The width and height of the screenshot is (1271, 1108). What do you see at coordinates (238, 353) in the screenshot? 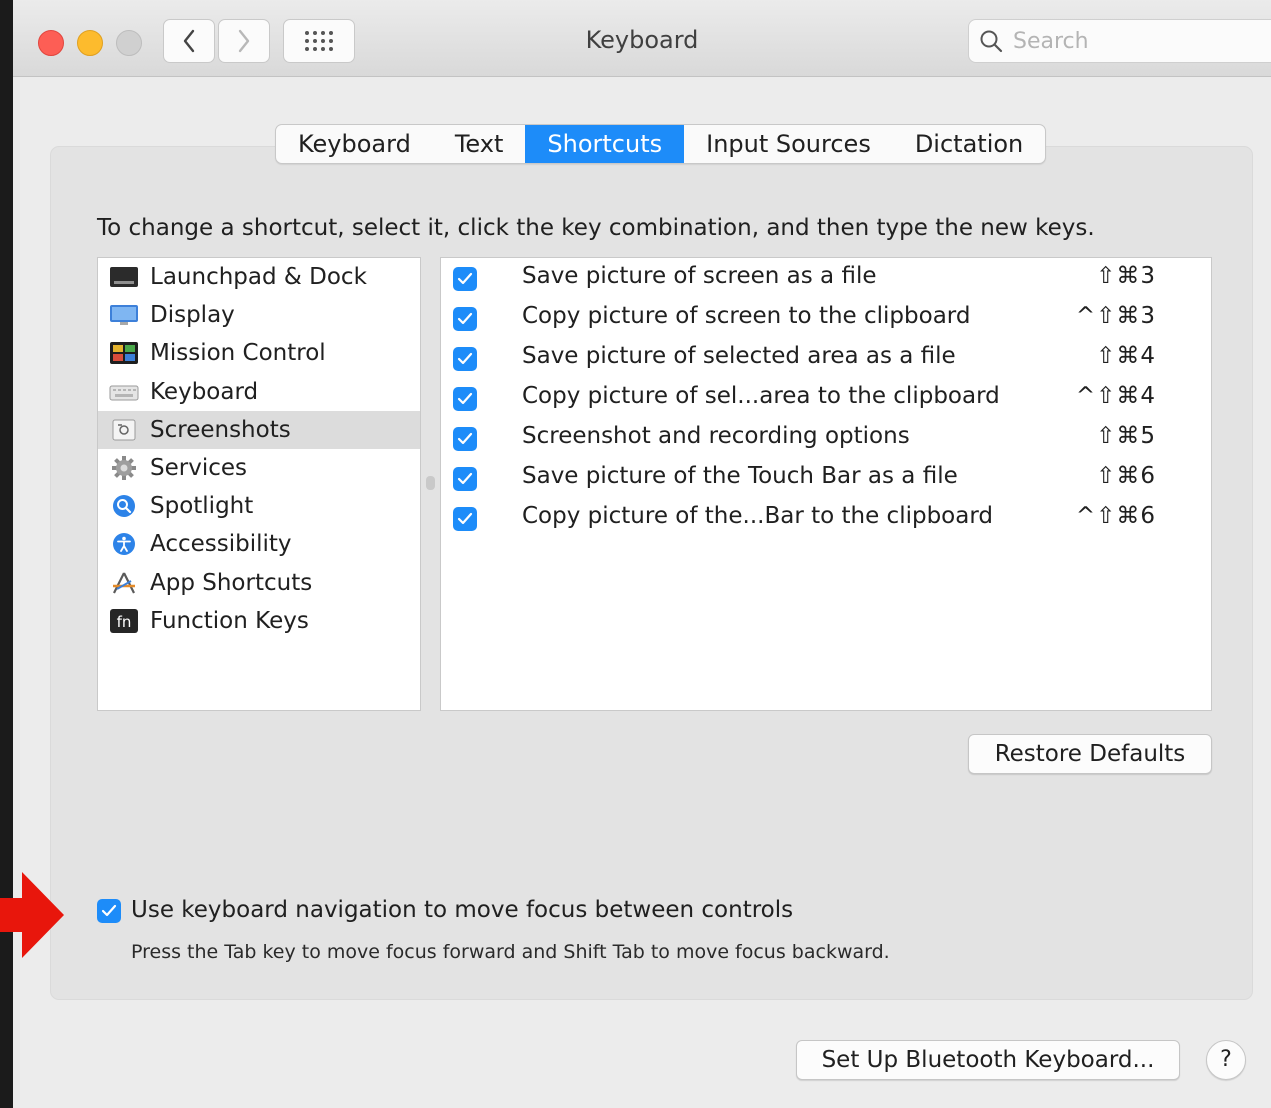
I see `category-label: Mission Control` at bounding box center [238, 353].